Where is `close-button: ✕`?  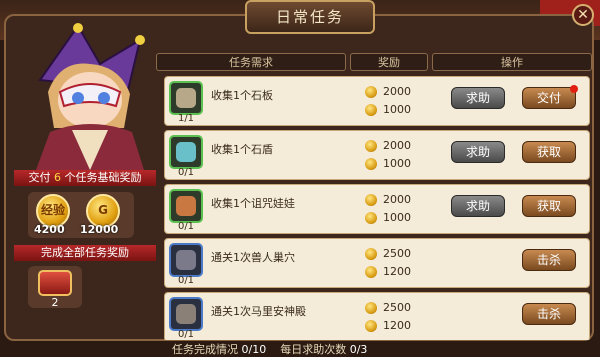
close-button: ✕ is located at coordinates (583, 15).